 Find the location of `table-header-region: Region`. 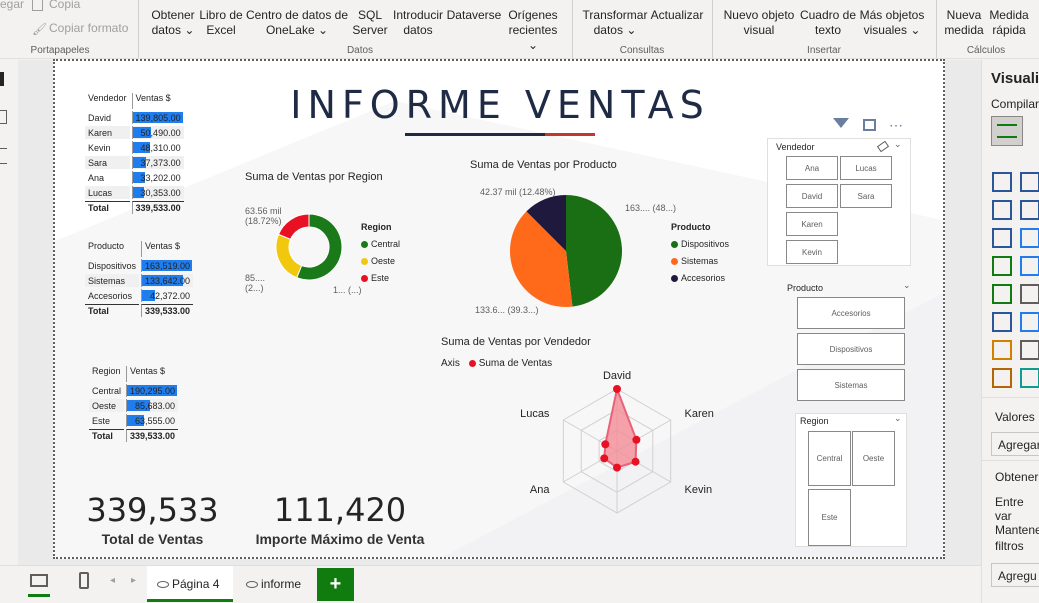

table-header-region: Region is located at coordinates (106, 374).